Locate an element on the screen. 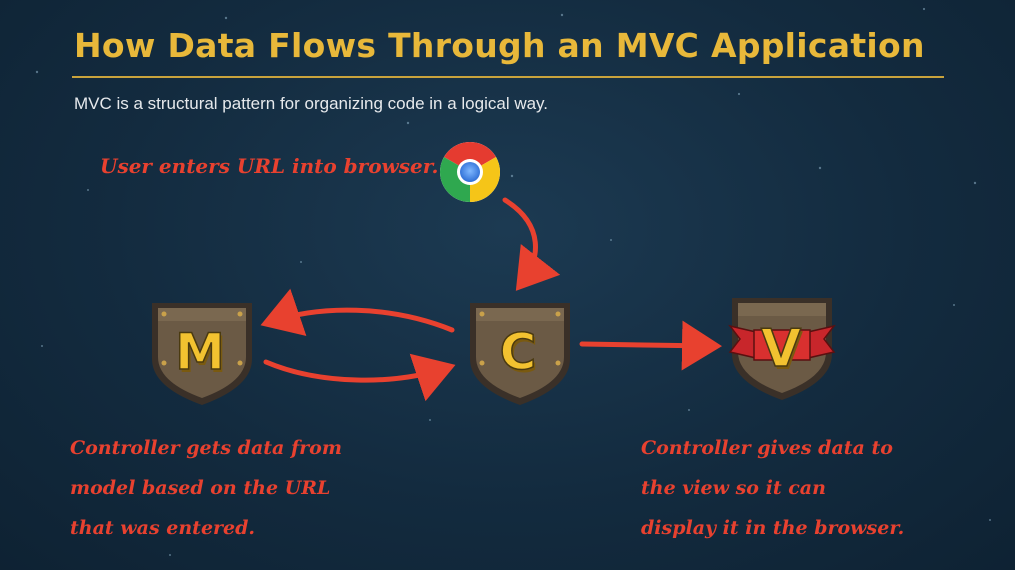  model-badge-letter: M is located at coordinates (200, 352).